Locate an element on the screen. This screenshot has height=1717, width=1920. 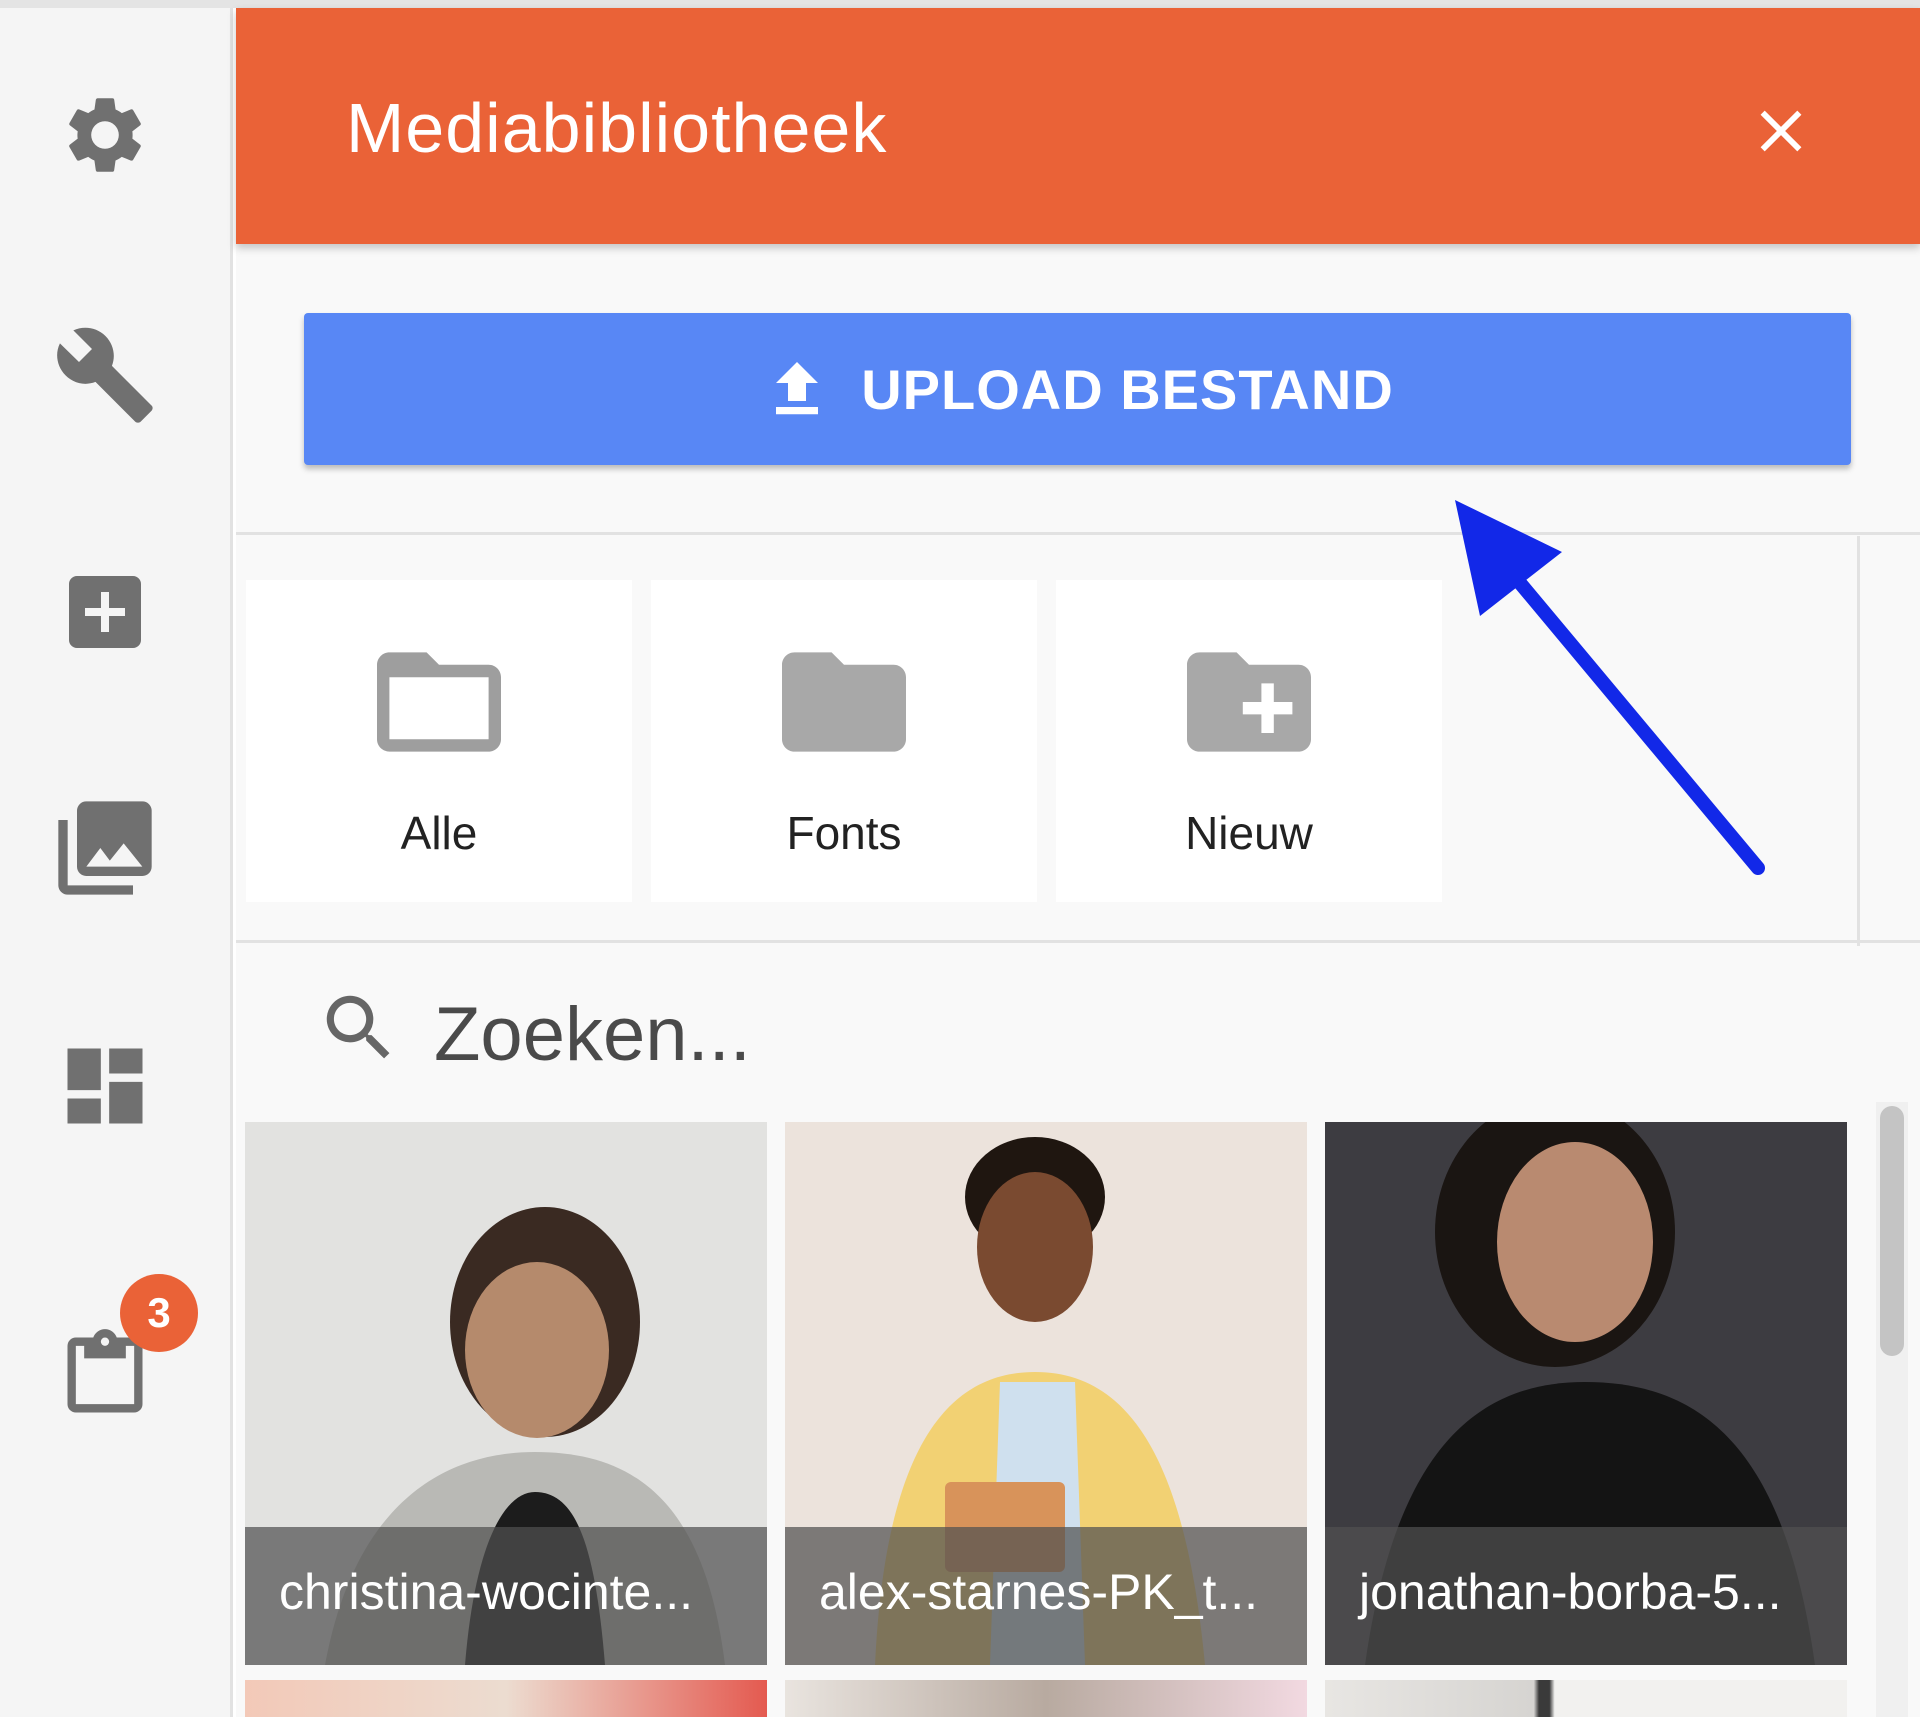
search-input is located at coordinates (1084, 1034).